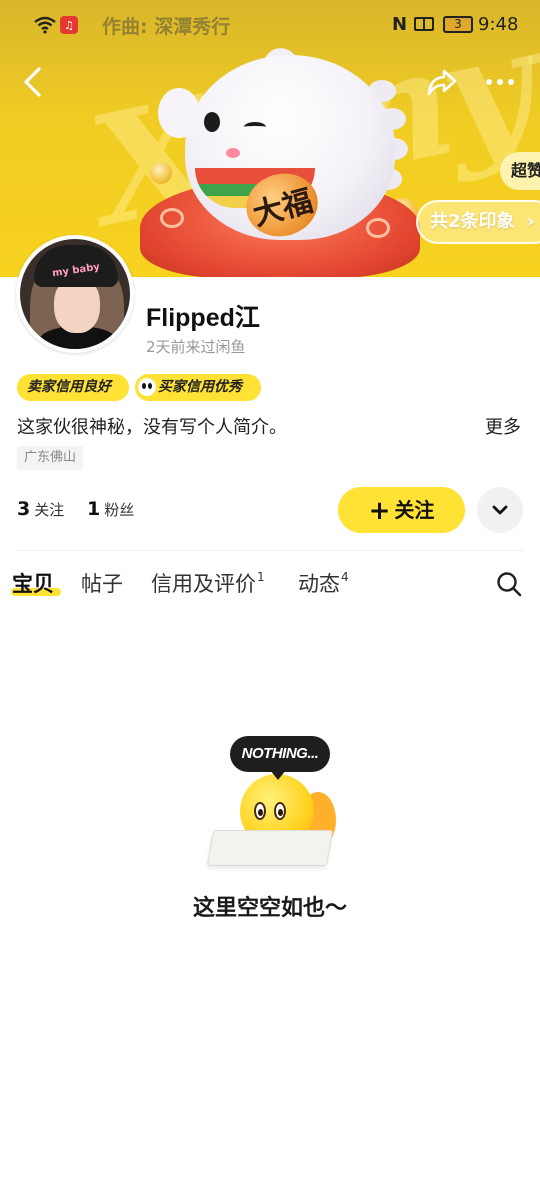 The image size is (540, 1200). Describe the element at coordinates (94, 509) in the screenshot. I see `followers-count: 1` at that location.